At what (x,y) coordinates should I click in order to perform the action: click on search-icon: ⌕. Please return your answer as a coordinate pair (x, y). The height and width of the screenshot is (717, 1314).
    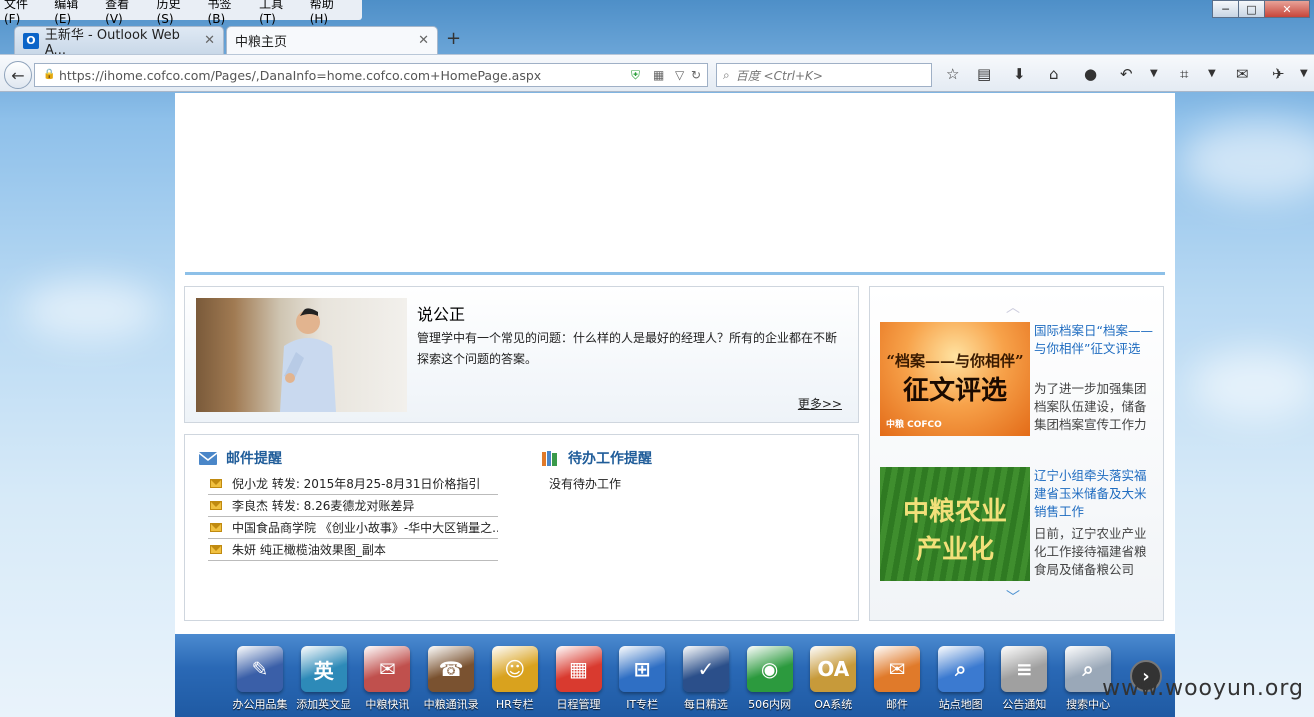
    Looking at the image, I should click on (726, 74).